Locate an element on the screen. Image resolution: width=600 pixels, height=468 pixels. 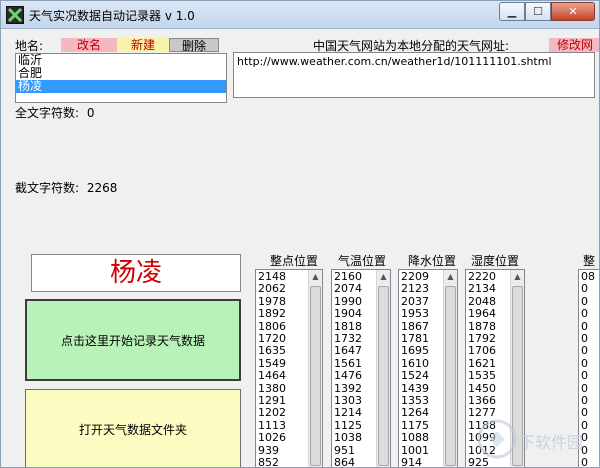
column-header-extra: 整 is located at coordinates (588, 261).